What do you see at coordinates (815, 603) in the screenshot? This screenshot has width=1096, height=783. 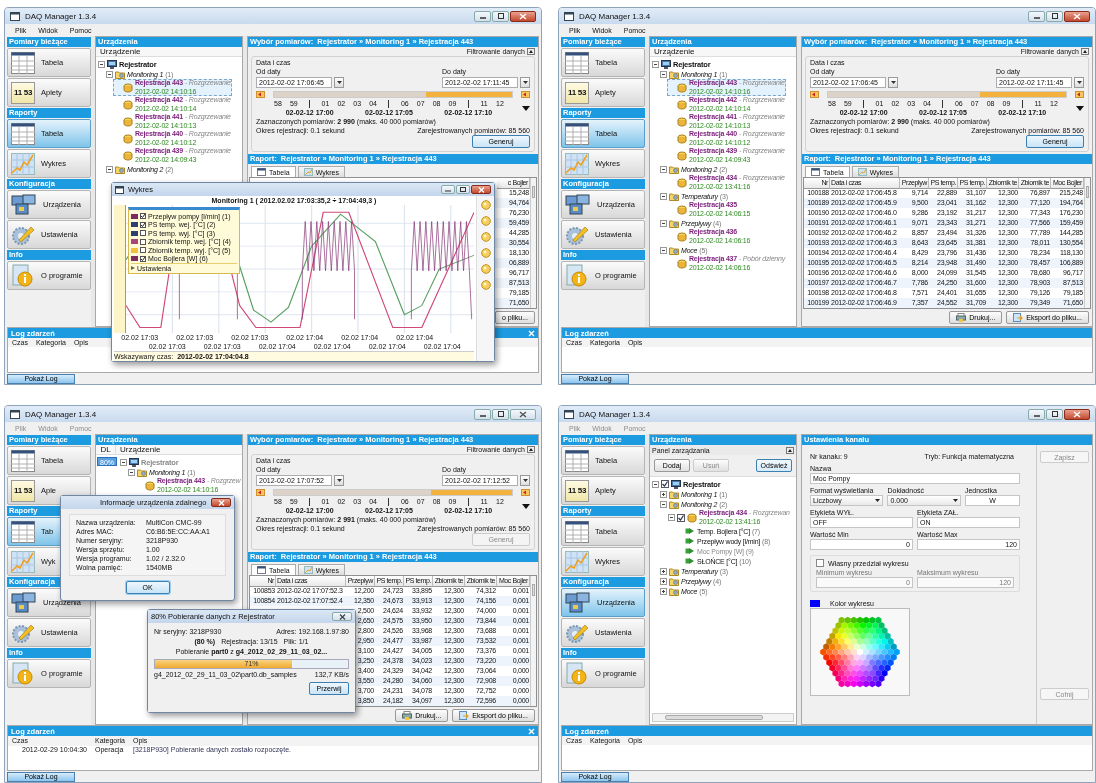 I see `color-swatch` at bounding box center [815, 603].